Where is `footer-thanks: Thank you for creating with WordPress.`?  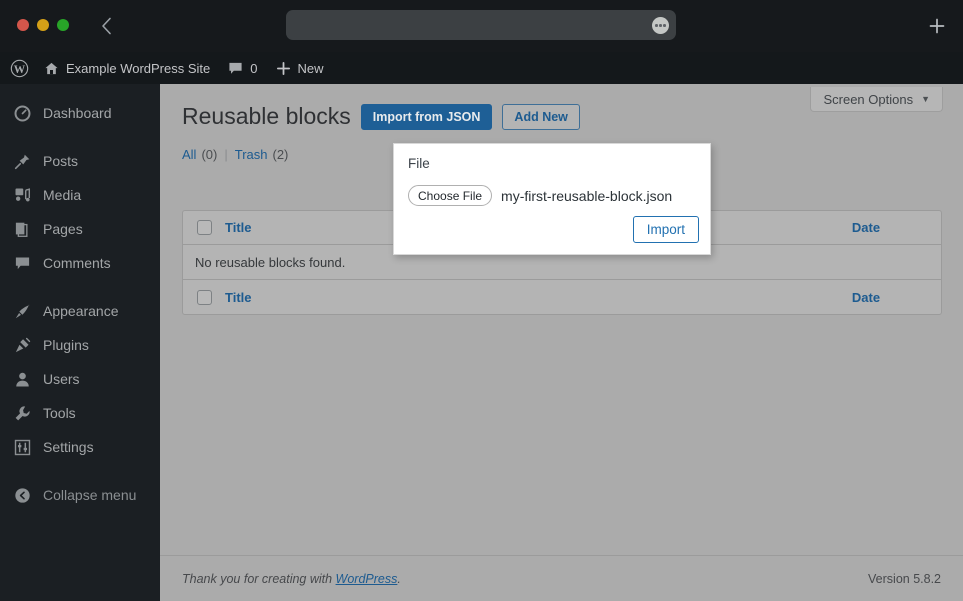
footer-thanks: Thank you for creating with WordPress. is located at coordinates (291, 579).